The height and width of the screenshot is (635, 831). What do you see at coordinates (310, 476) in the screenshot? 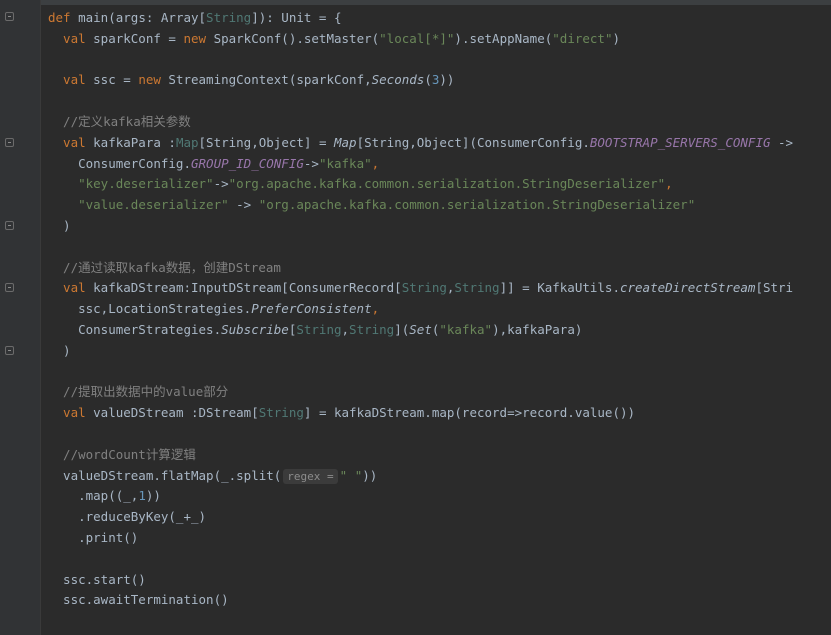
I see `parameter-hint: regex =` at bounding box center [310, 476].